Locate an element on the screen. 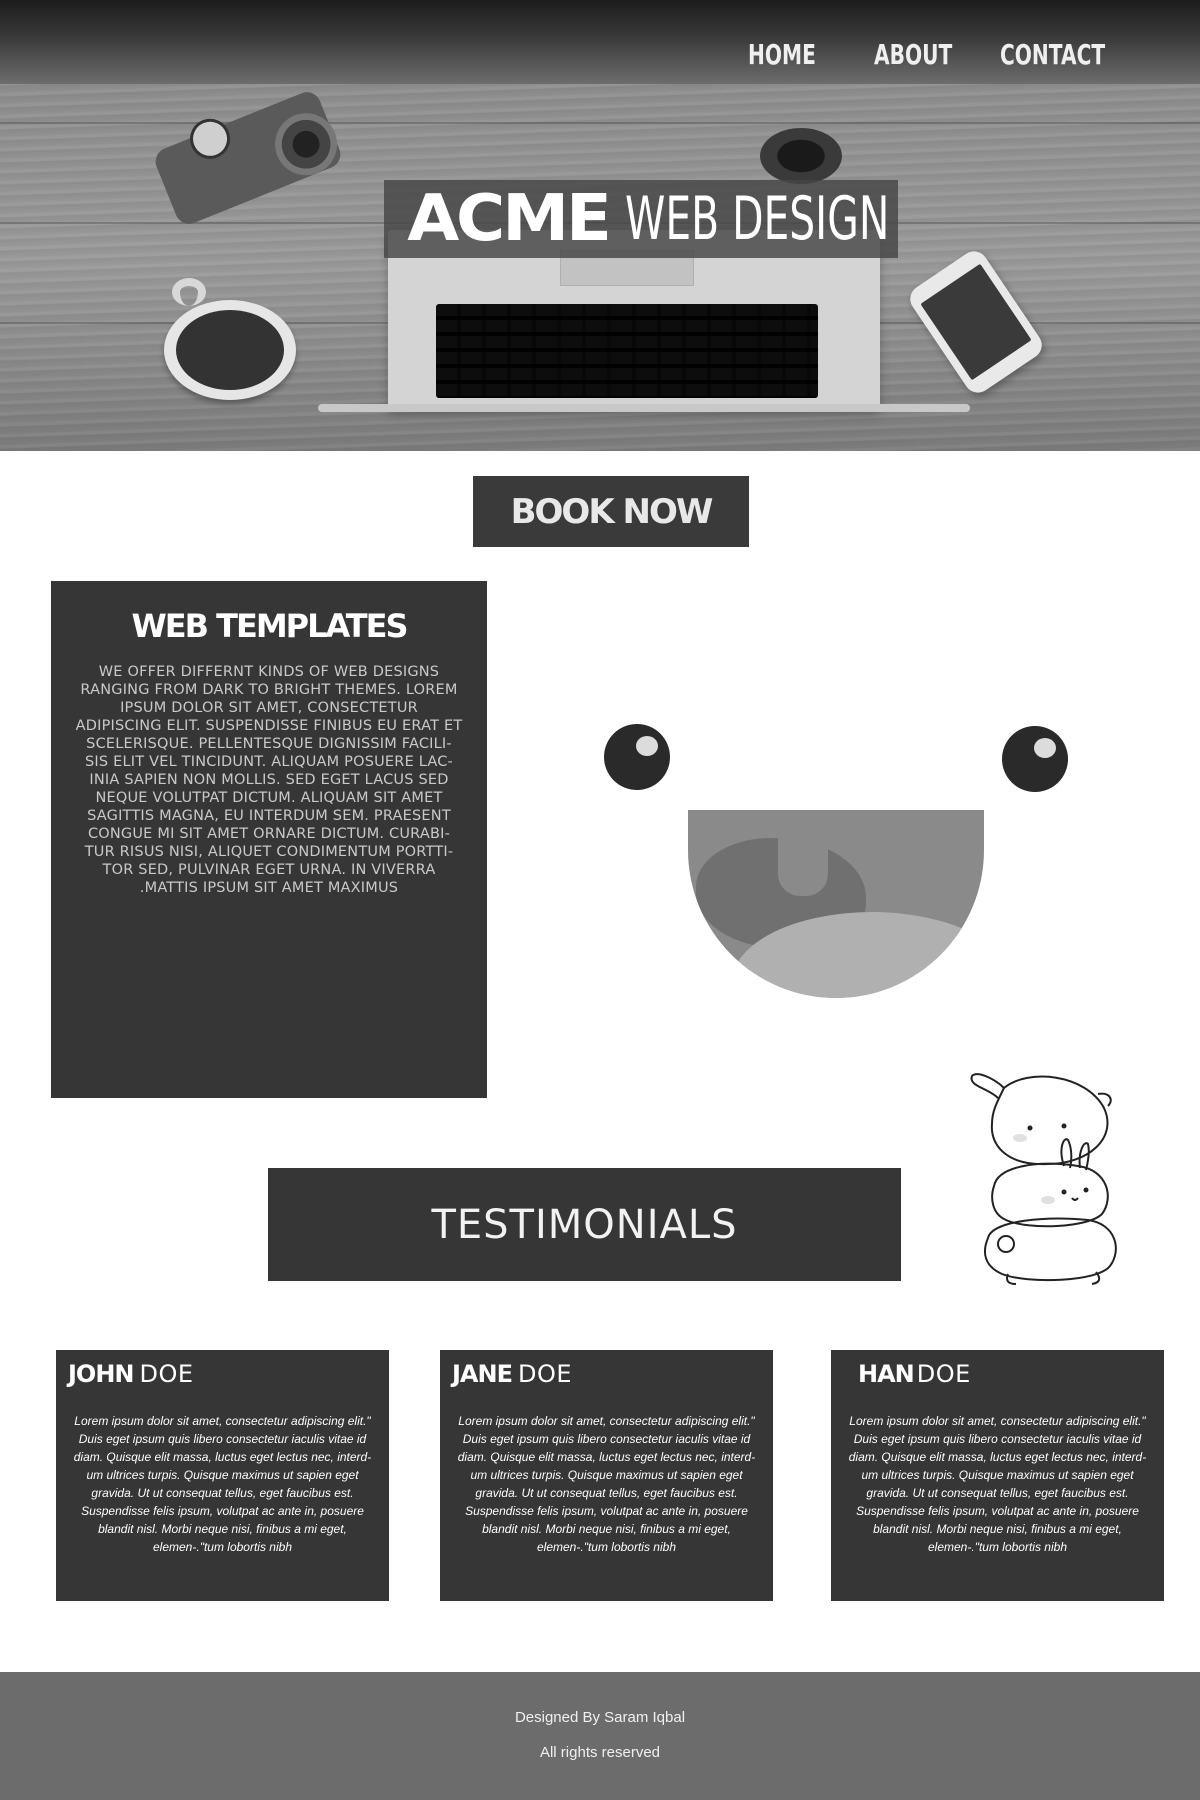  web-templates-title: WEB TEMPLATES is located at coordinates (269, 626).